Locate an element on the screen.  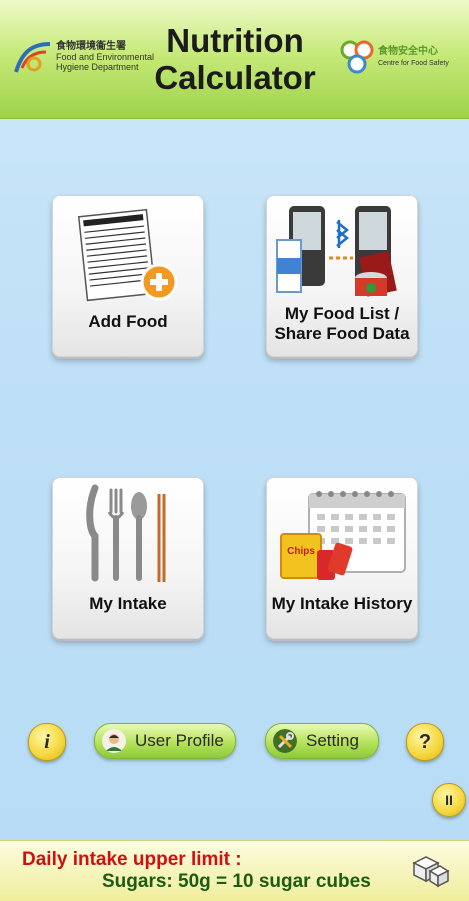
help-icon: ? is located at coordinates (425, 742).